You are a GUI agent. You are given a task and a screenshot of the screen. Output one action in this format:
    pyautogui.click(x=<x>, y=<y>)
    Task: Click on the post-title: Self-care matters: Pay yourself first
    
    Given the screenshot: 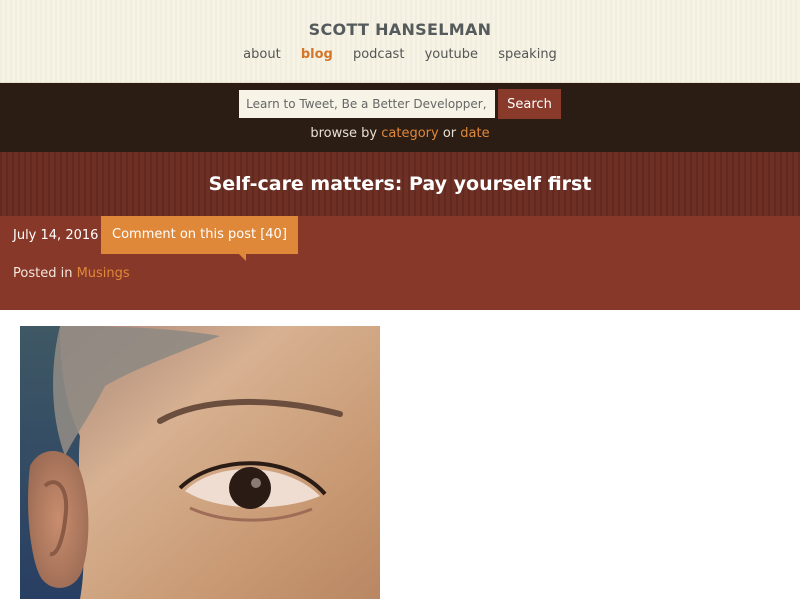 What is the action you would take?
    pyautogui.click(x=400, y=184)
    